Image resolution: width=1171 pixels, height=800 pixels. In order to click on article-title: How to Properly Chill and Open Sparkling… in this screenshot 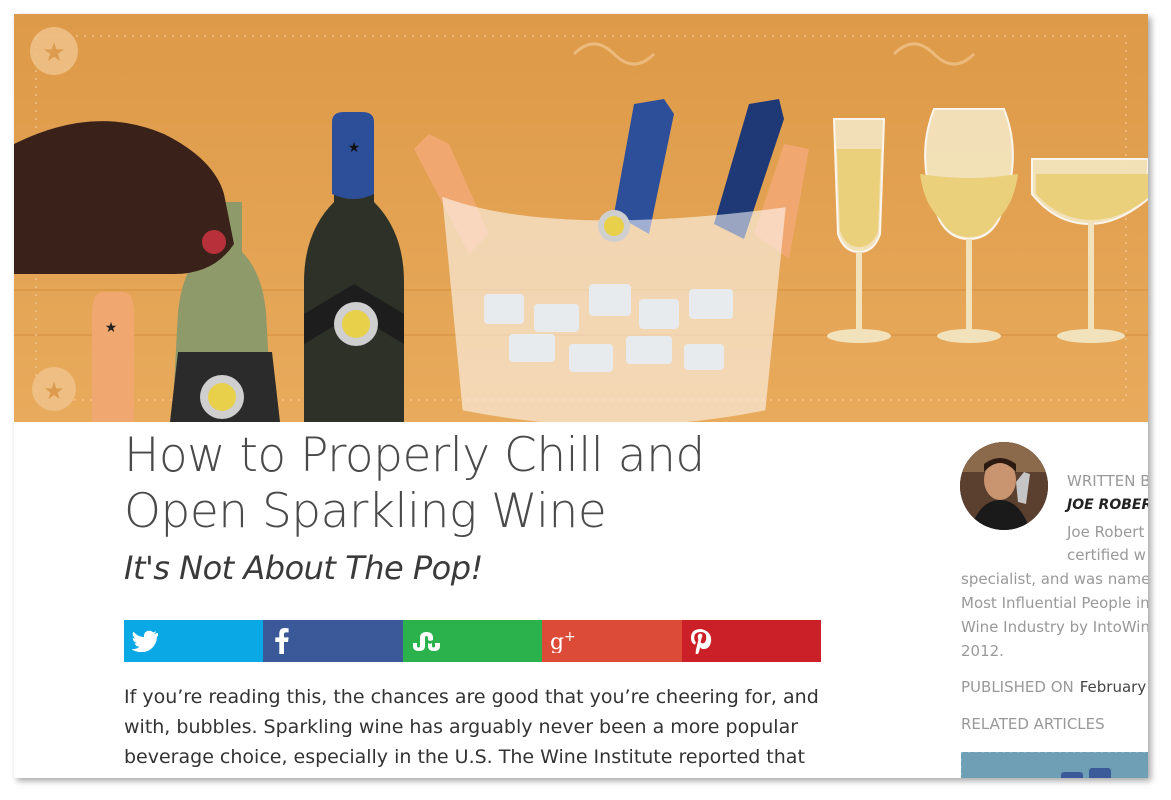, I will do `click(414, 483)`.